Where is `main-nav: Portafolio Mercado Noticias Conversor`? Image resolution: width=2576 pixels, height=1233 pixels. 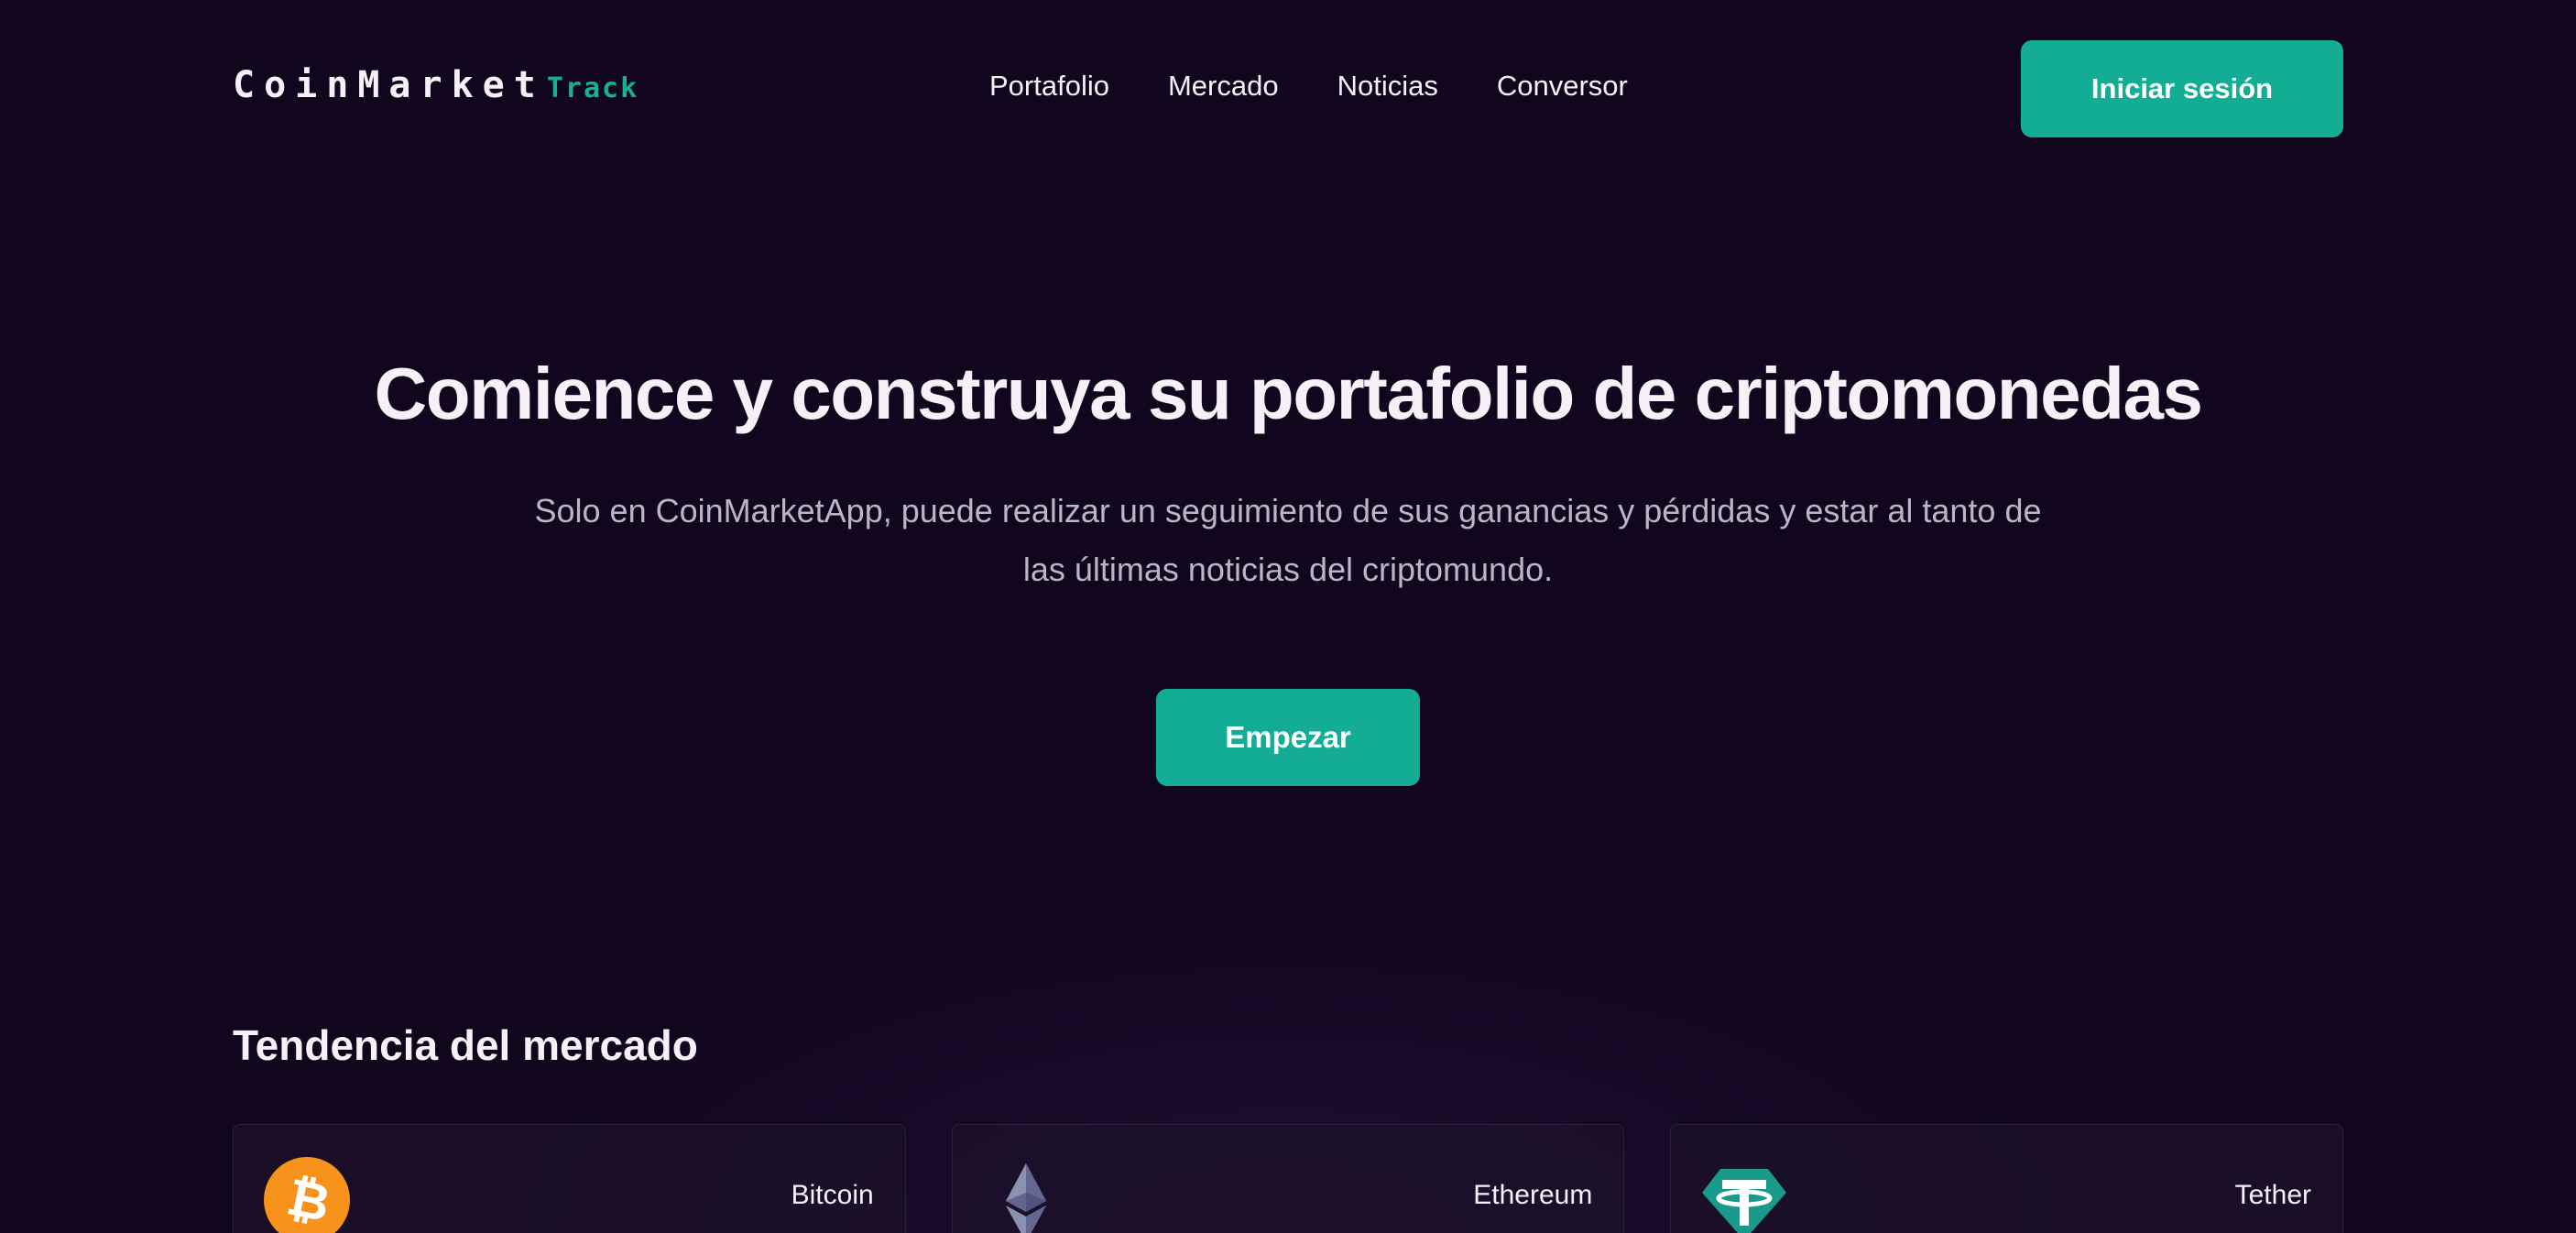 main-nav: Portafolio Mercado Noticias Conversor is located at coordinates (1309, 86).